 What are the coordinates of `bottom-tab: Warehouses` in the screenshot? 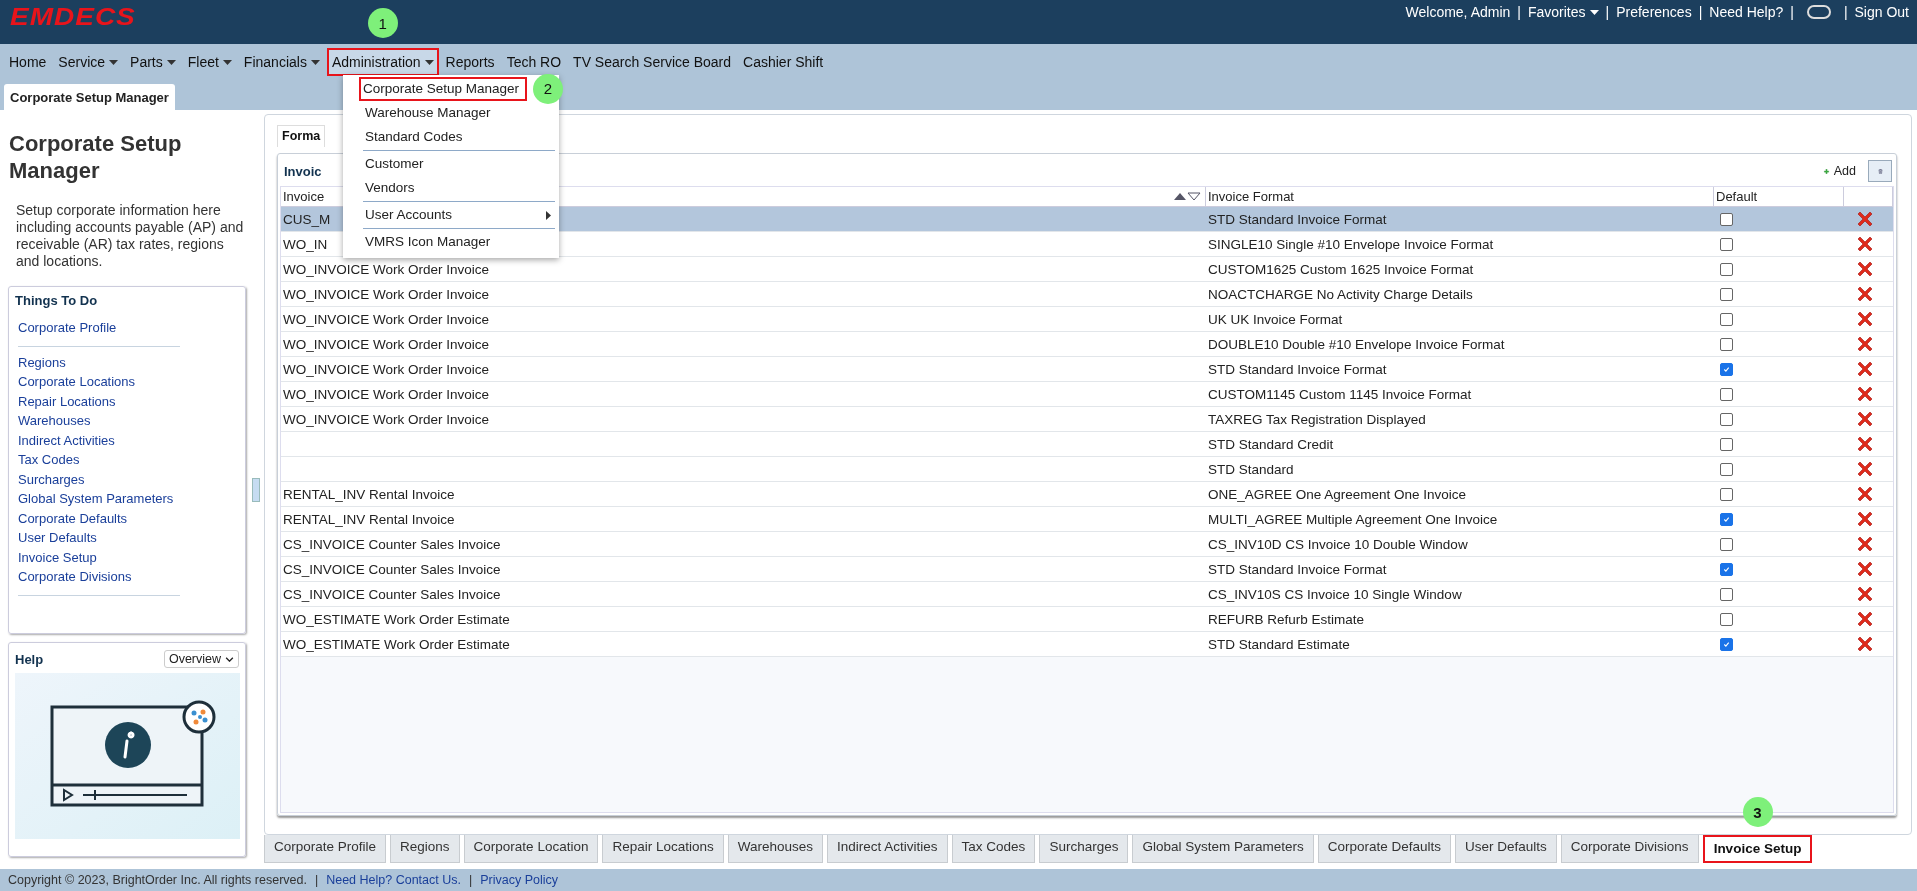 It's located at (775, 849).